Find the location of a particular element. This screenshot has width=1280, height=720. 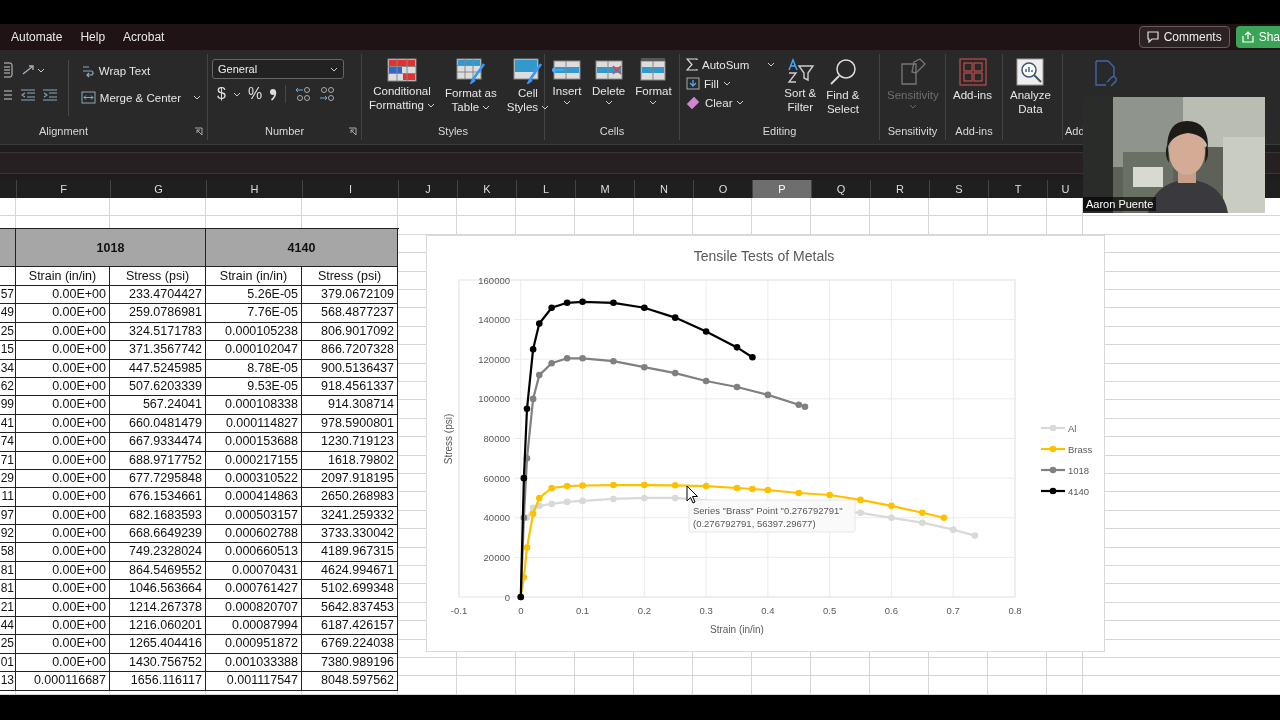

table-cell: 58 is located at coordinates (8, 552).